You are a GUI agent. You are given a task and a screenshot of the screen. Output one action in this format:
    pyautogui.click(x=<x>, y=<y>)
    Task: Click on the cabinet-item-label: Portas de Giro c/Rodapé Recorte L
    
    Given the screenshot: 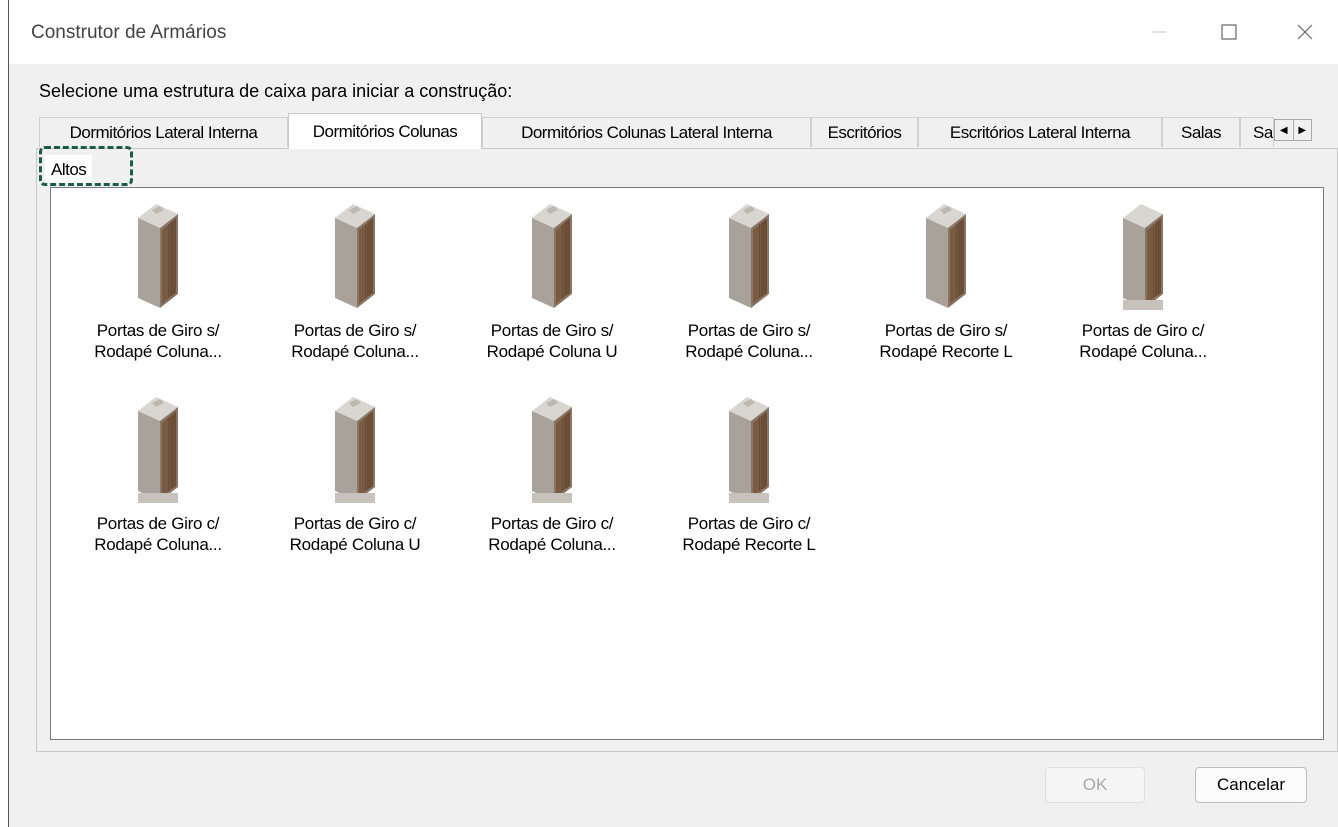 What is the action you would take?
    pyautogui.click(x=749, y=534)
    